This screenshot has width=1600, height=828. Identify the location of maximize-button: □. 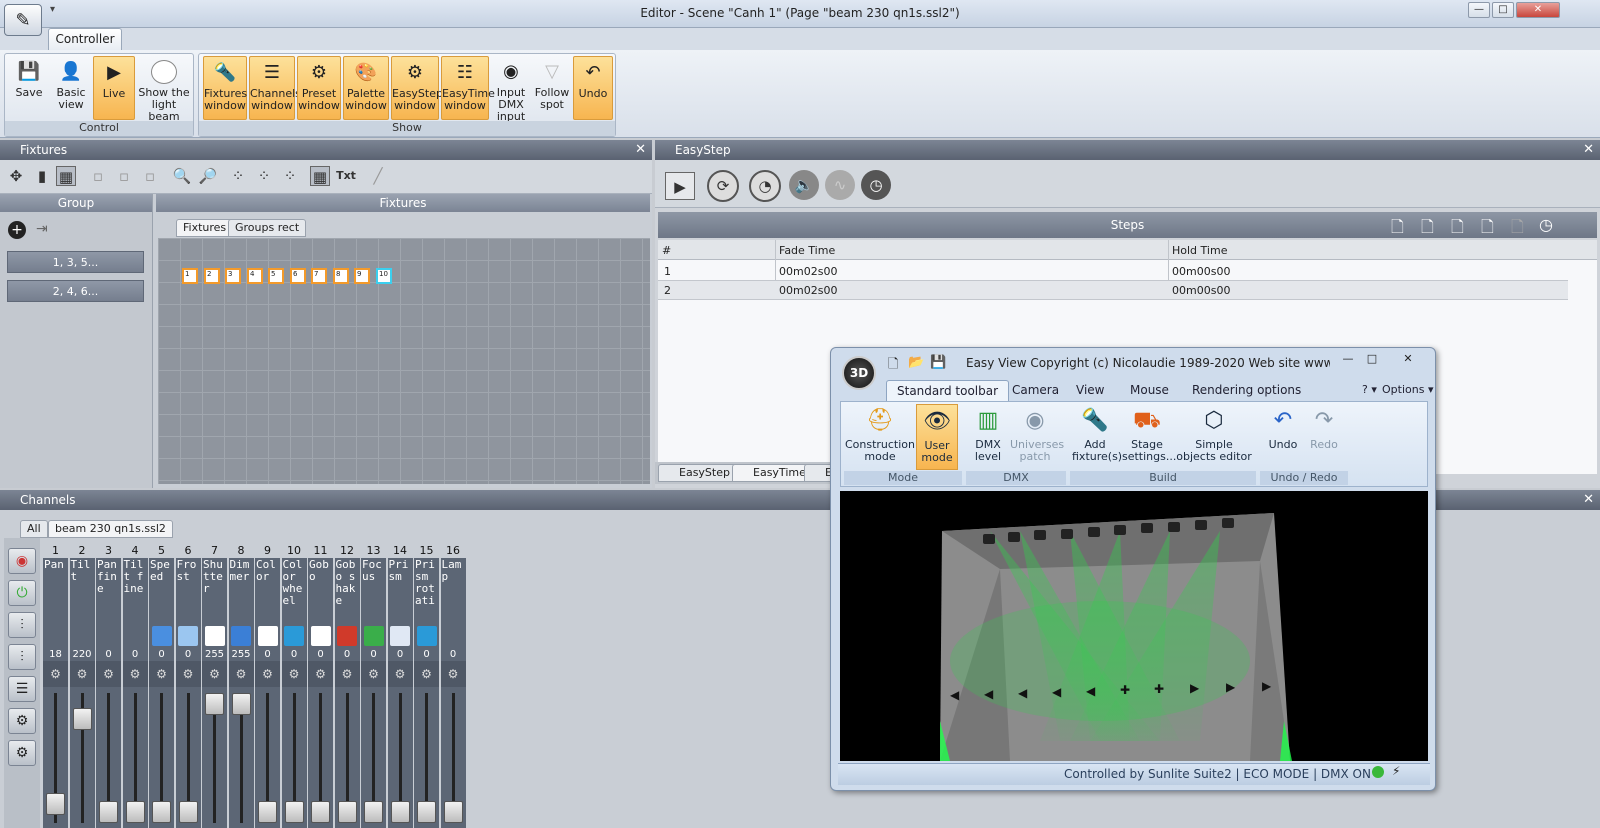
(1503, 10).